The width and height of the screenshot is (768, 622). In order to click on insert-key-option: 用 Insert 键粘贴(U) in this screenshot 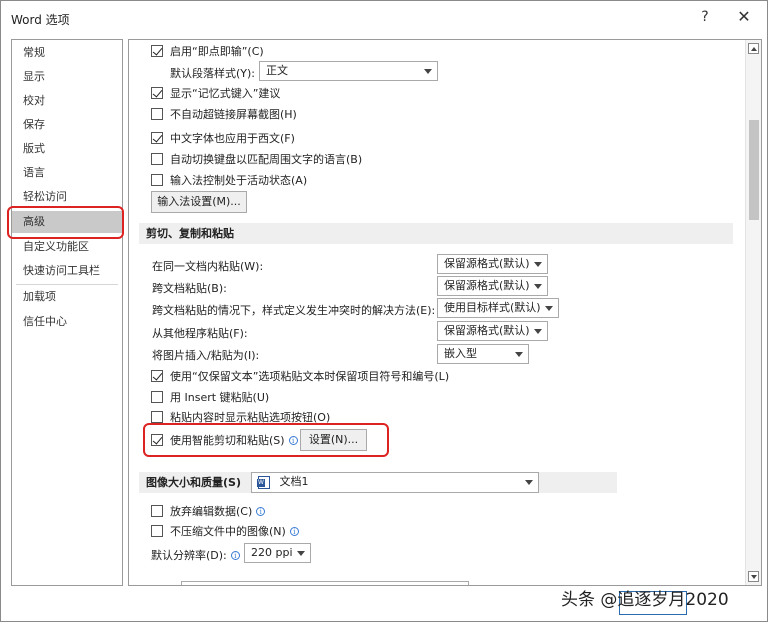, I will do `click(210, 397)`.